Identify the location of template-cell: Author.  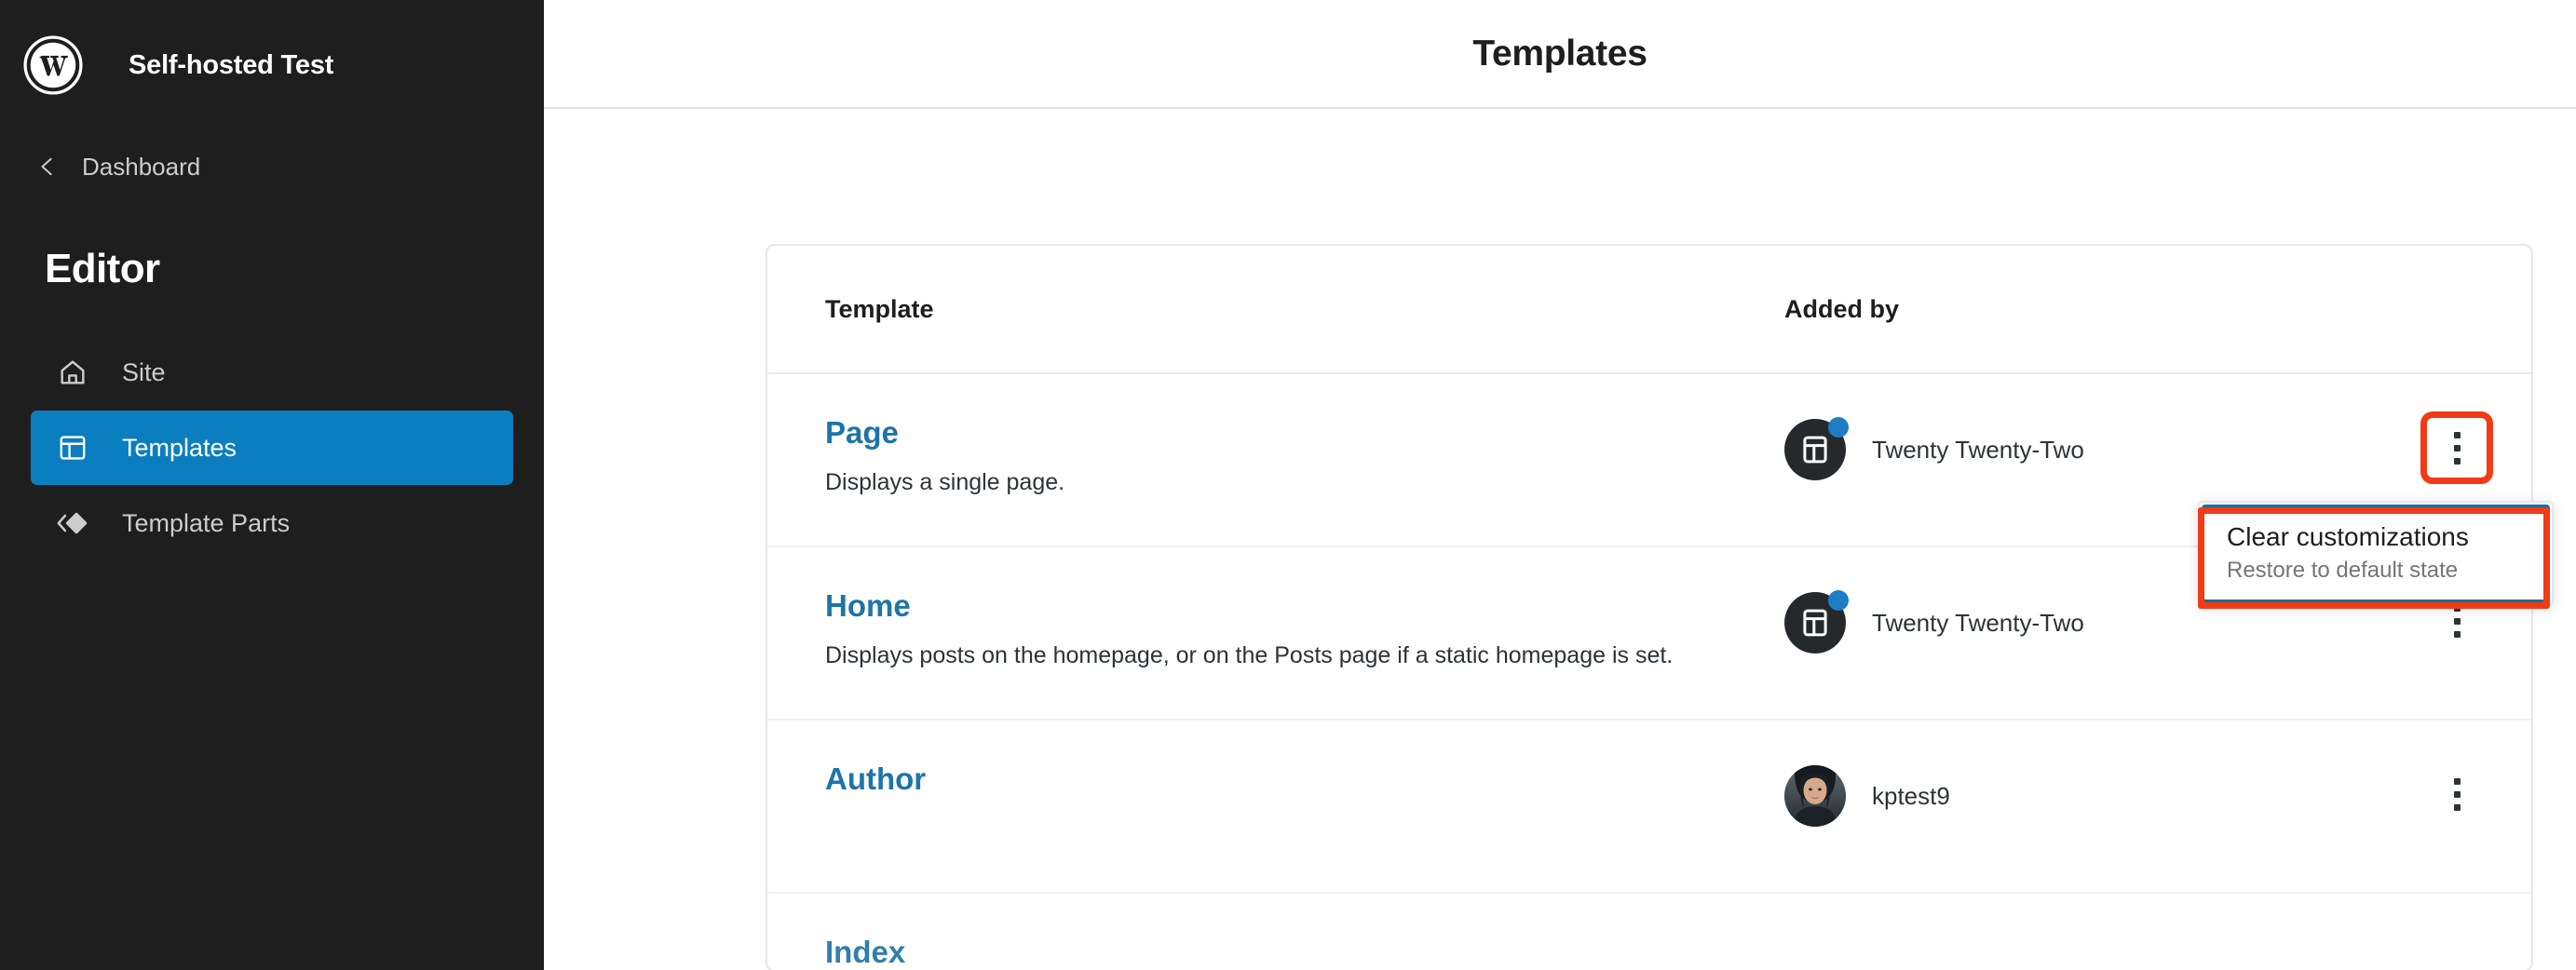
(1256, 786).